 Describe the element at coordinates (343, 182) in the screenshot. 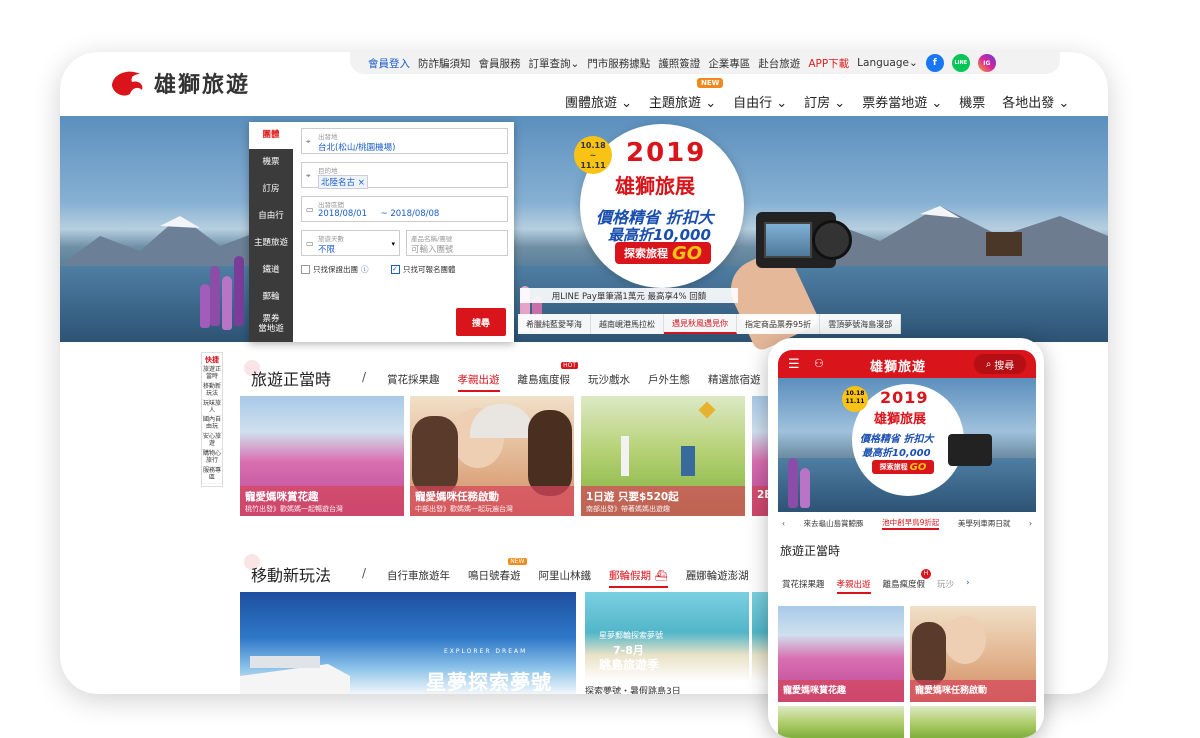

I see `destination-tag: 北陸名古 ×` at that location.